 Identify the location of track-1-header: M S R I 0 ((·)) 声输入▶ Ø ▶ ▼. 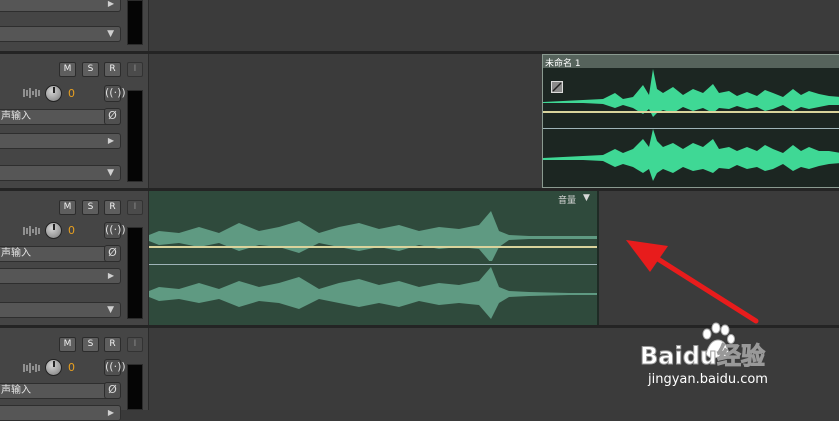
(74, 121).